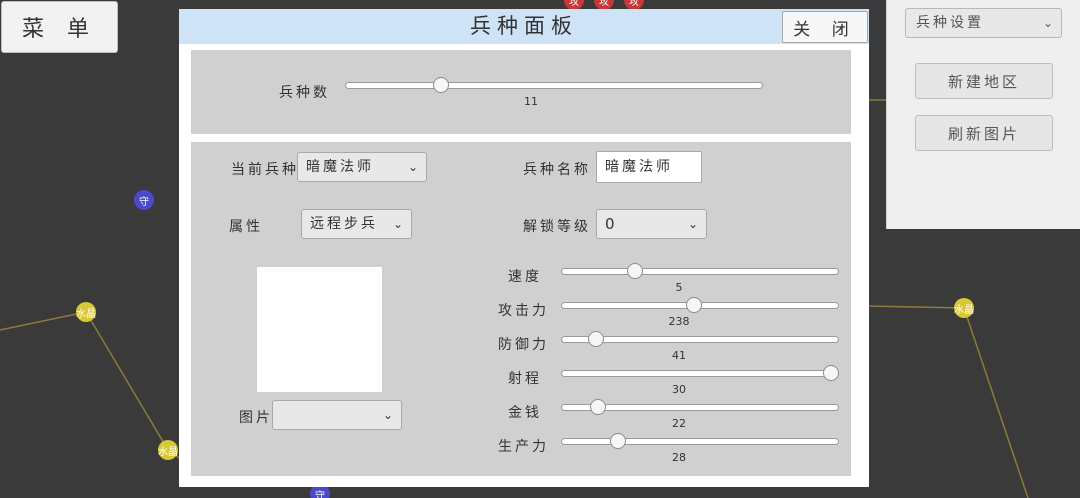  What do you see at coordinates (557, 227) in the screenshot?
I see `unlock-level-label: 解锁等级` at bounding box center [557, 227].